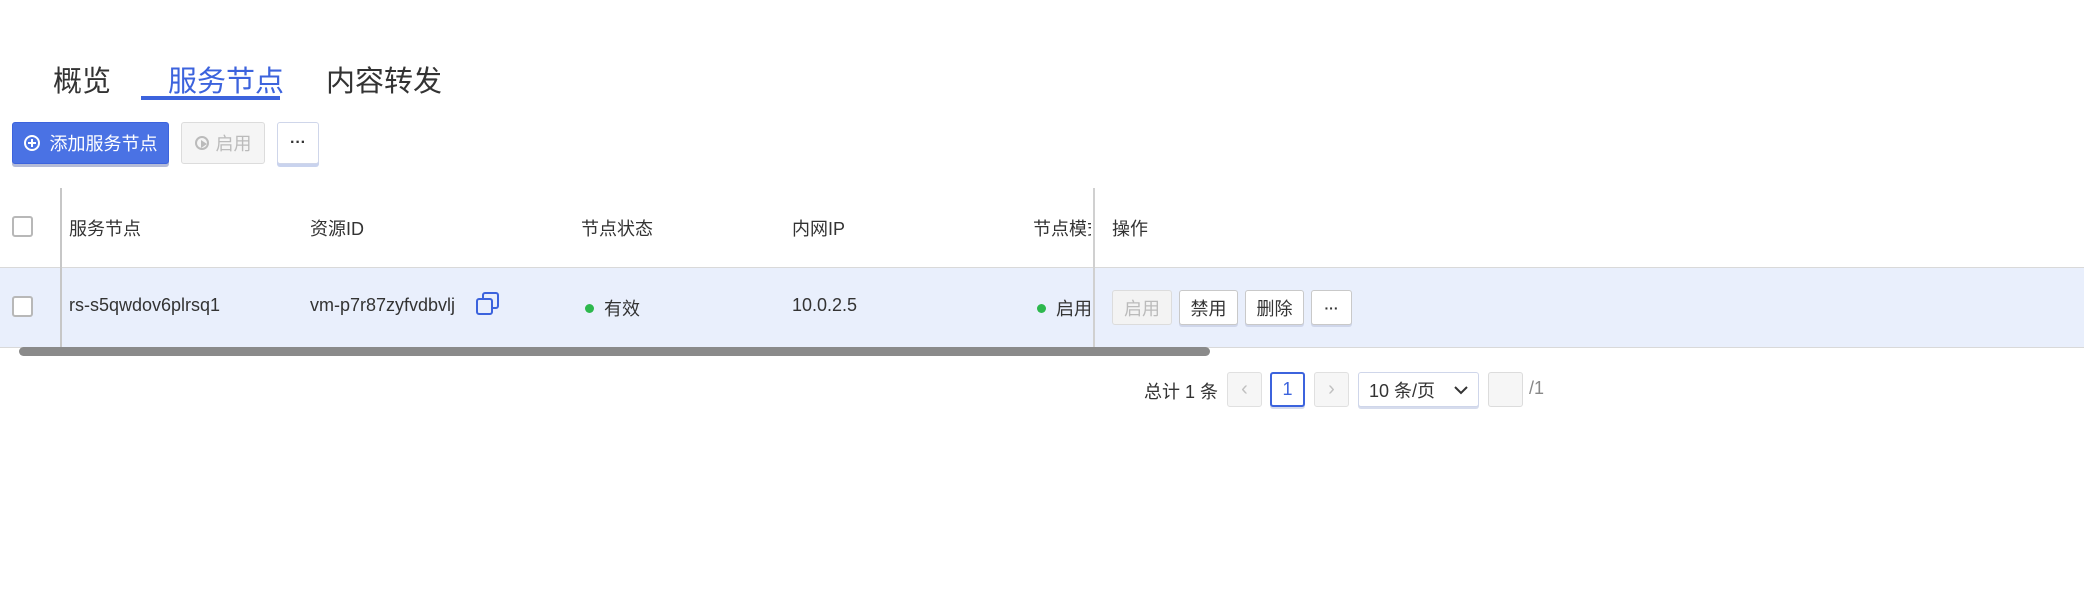 Image resolution: width=2084 pixels, height=590 pixels. I want to click on add-circle-icon, so click(31, 143).